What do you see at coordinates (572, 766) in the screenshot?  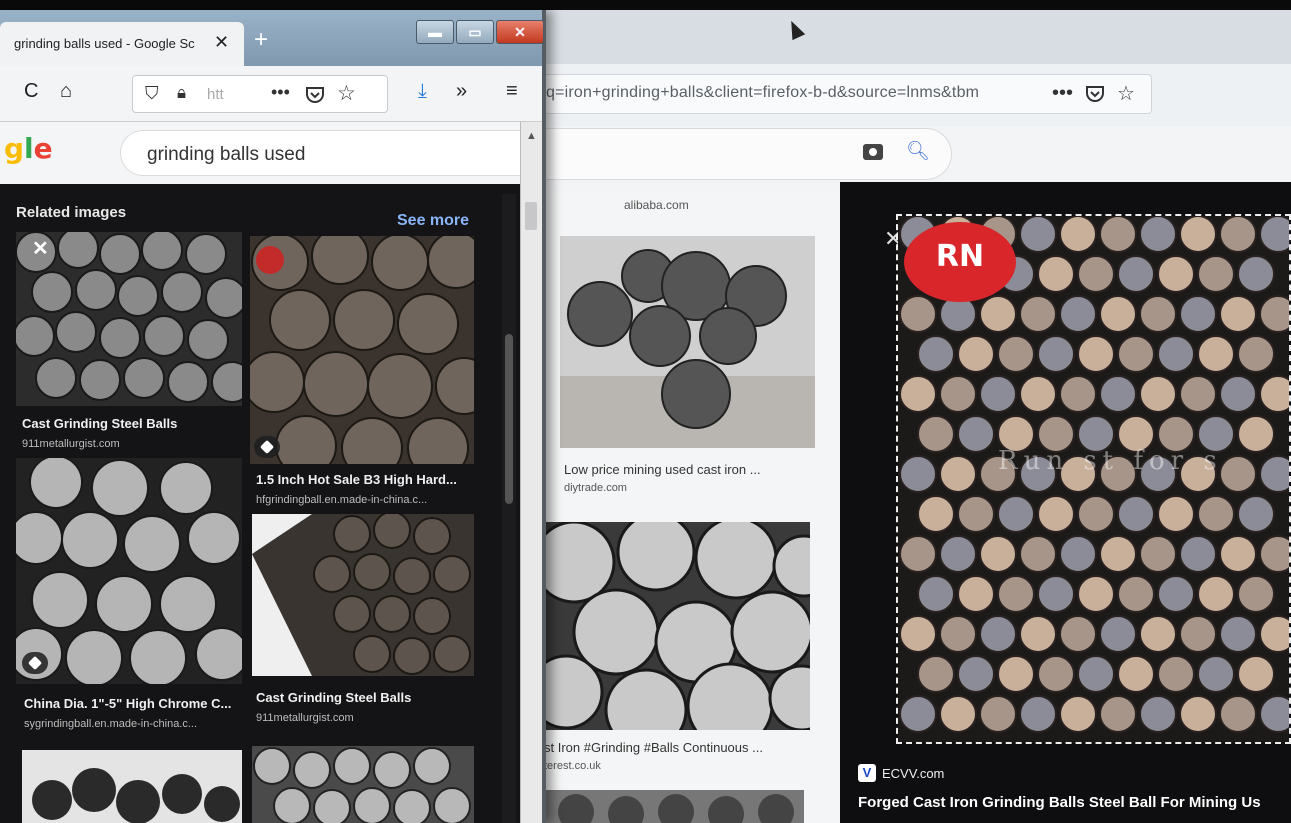 I see `result-source: terest.co.uk` at bounding box center [572, 766].